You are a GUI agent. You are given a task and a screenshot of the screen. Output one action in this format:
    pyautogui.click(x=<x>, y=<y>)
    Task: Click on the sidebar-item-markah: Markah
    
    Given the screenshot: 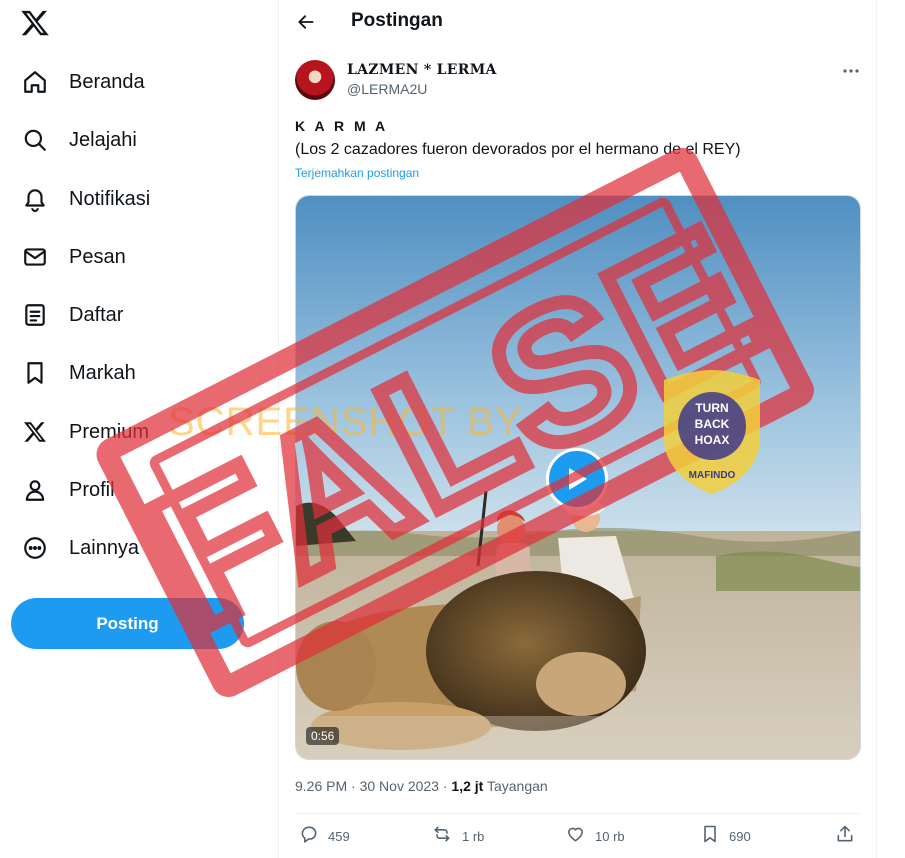 What is the action you would take?
    pyautogui.click(x=78, y=373)
    